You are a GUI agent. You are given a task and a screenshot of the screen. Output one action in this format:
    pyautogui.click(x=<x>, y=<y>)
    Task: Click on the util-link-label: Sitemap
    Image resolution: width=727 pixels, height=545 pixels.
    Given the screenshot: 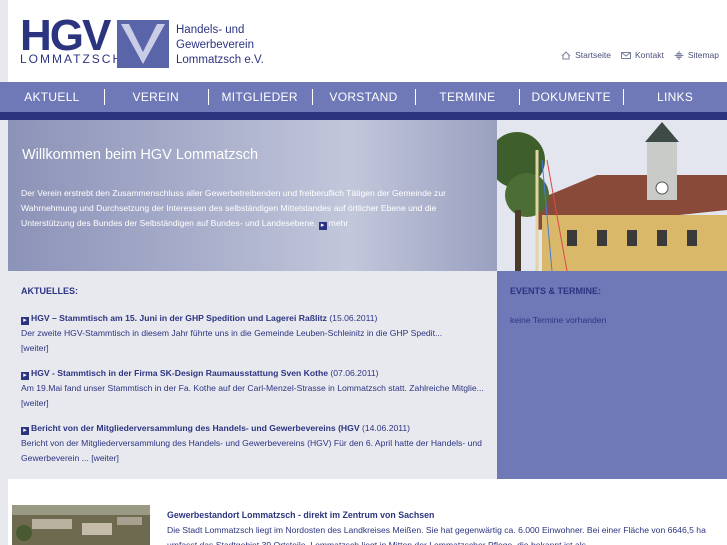 What is the action you would take?
    pyautogui.click(x=703, y=55)
    